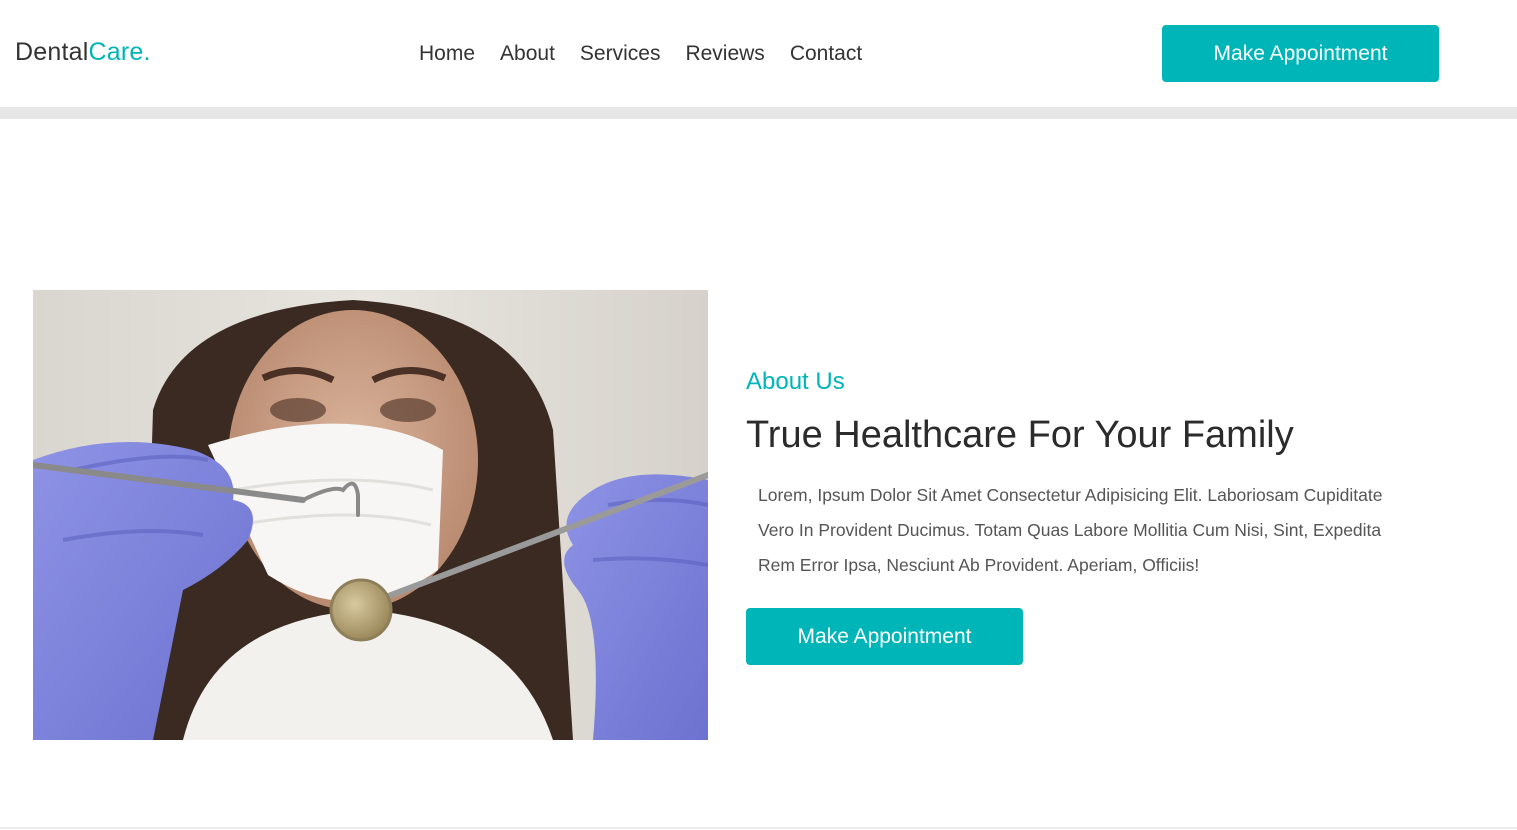 The width and height of the screenshot is (1517, 830). Describe the element at coordinates (1020, 435) in the screenshot. I see `about-title: True Healthcare For Your Family` at that location.